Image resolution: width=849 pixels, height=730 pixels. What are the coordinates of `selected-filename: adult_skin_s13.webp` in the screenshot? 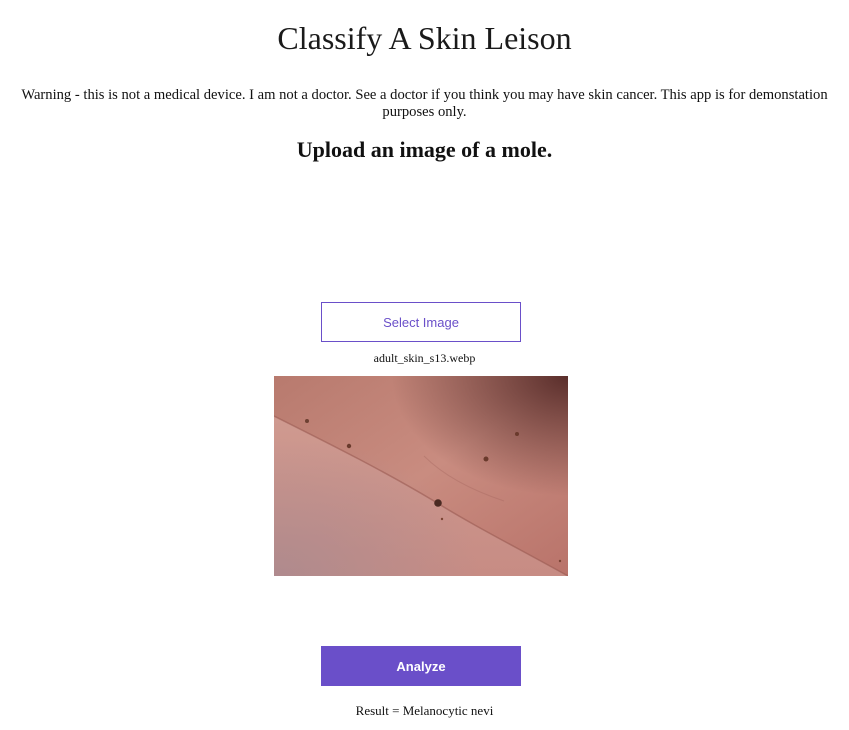 It's located at (424, 358).